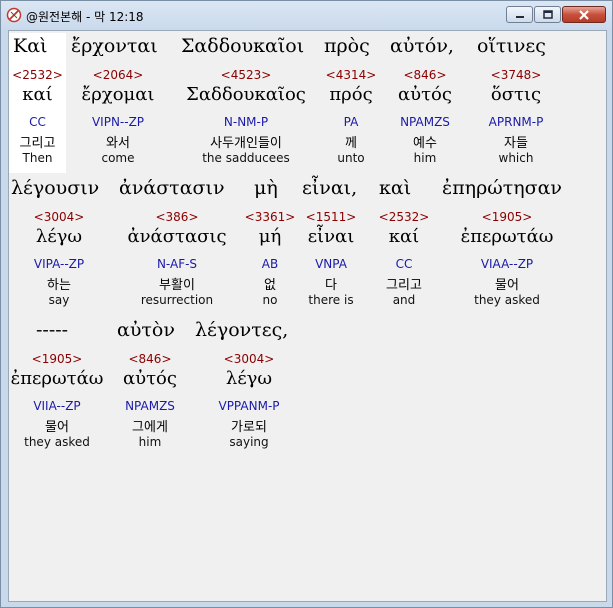 This screenshot has width=613, height=608. Describe the element at coordinates (246, 158) in the screenshot. I see `english-gloss: the sadducees` at that location.